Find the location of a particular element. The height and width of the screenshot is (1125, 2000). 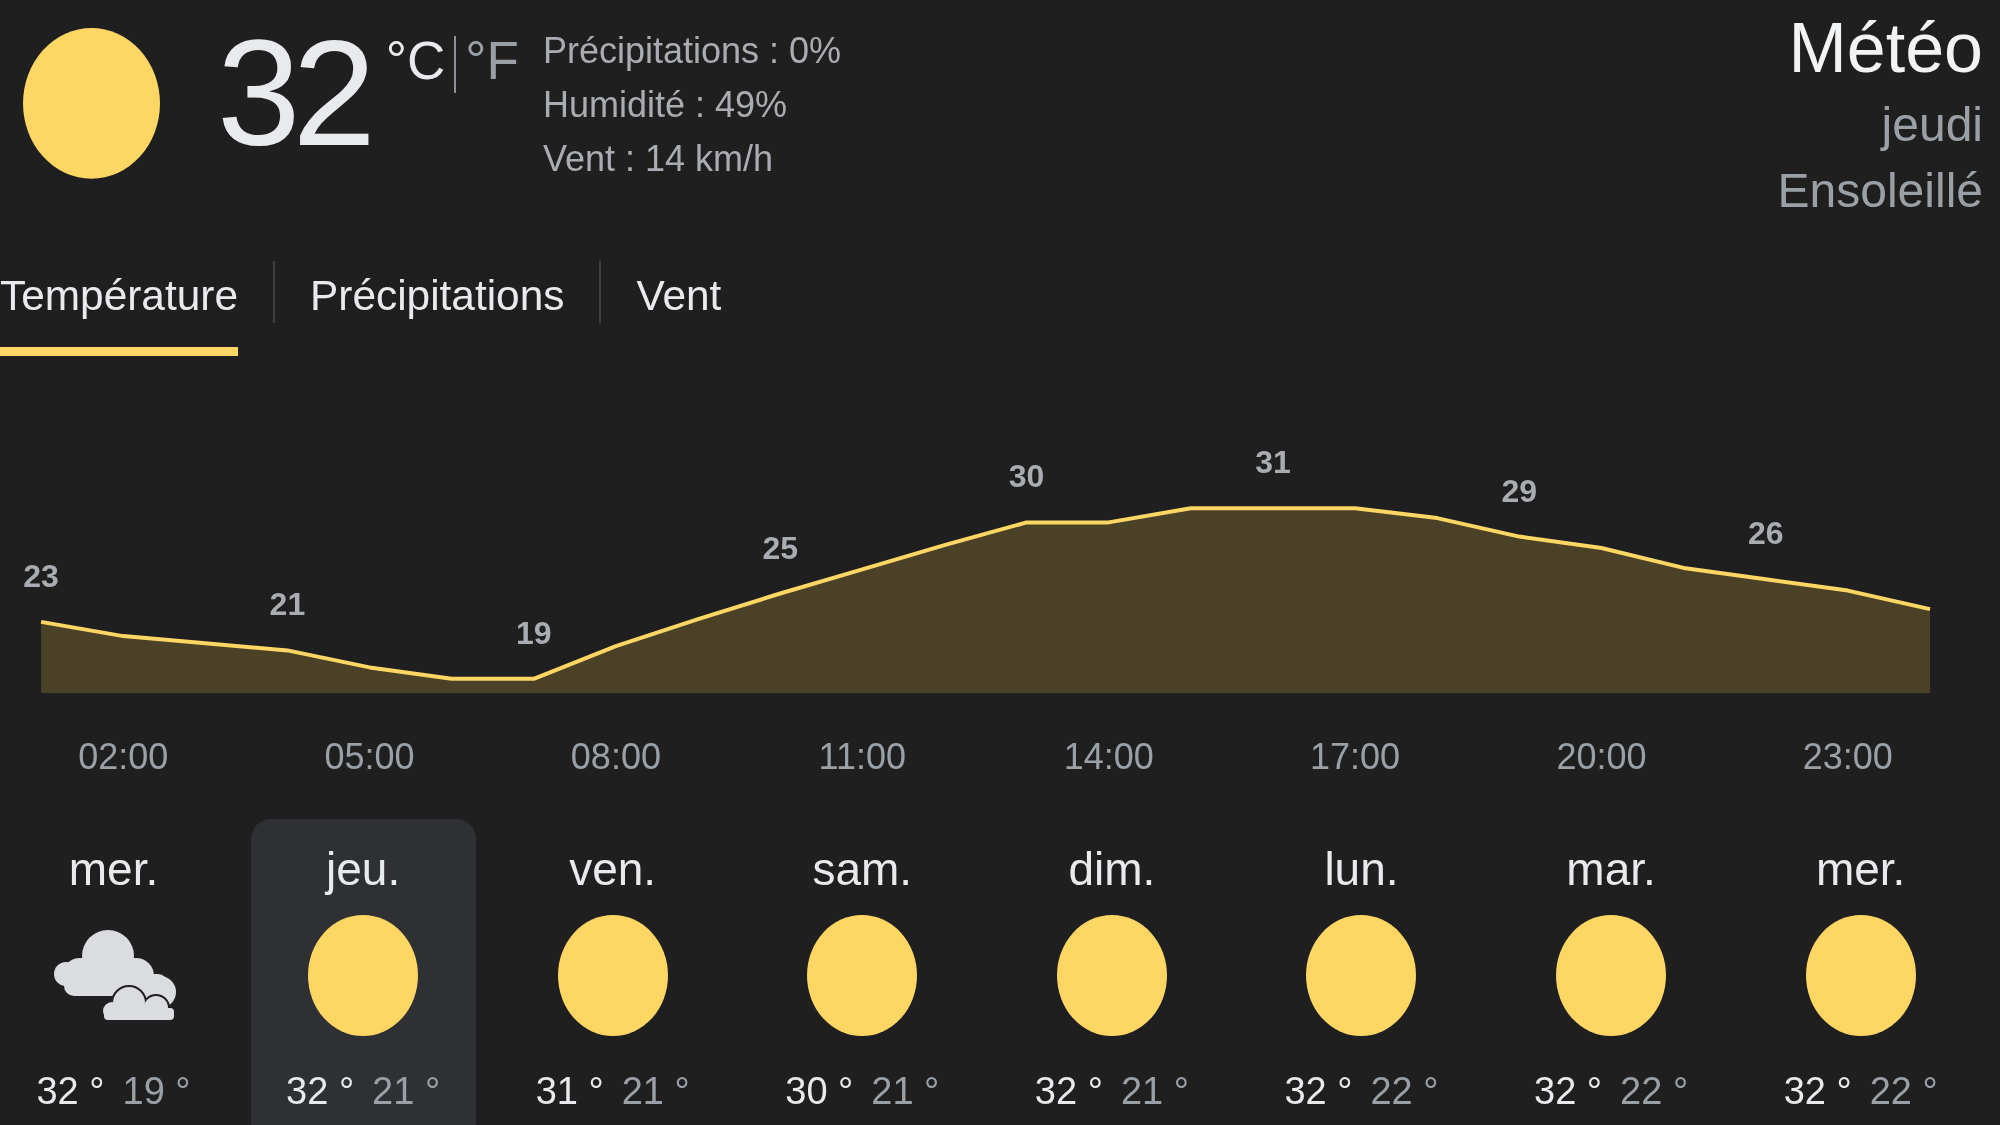

day-name: lun. is located at coordinates (1361, 869).